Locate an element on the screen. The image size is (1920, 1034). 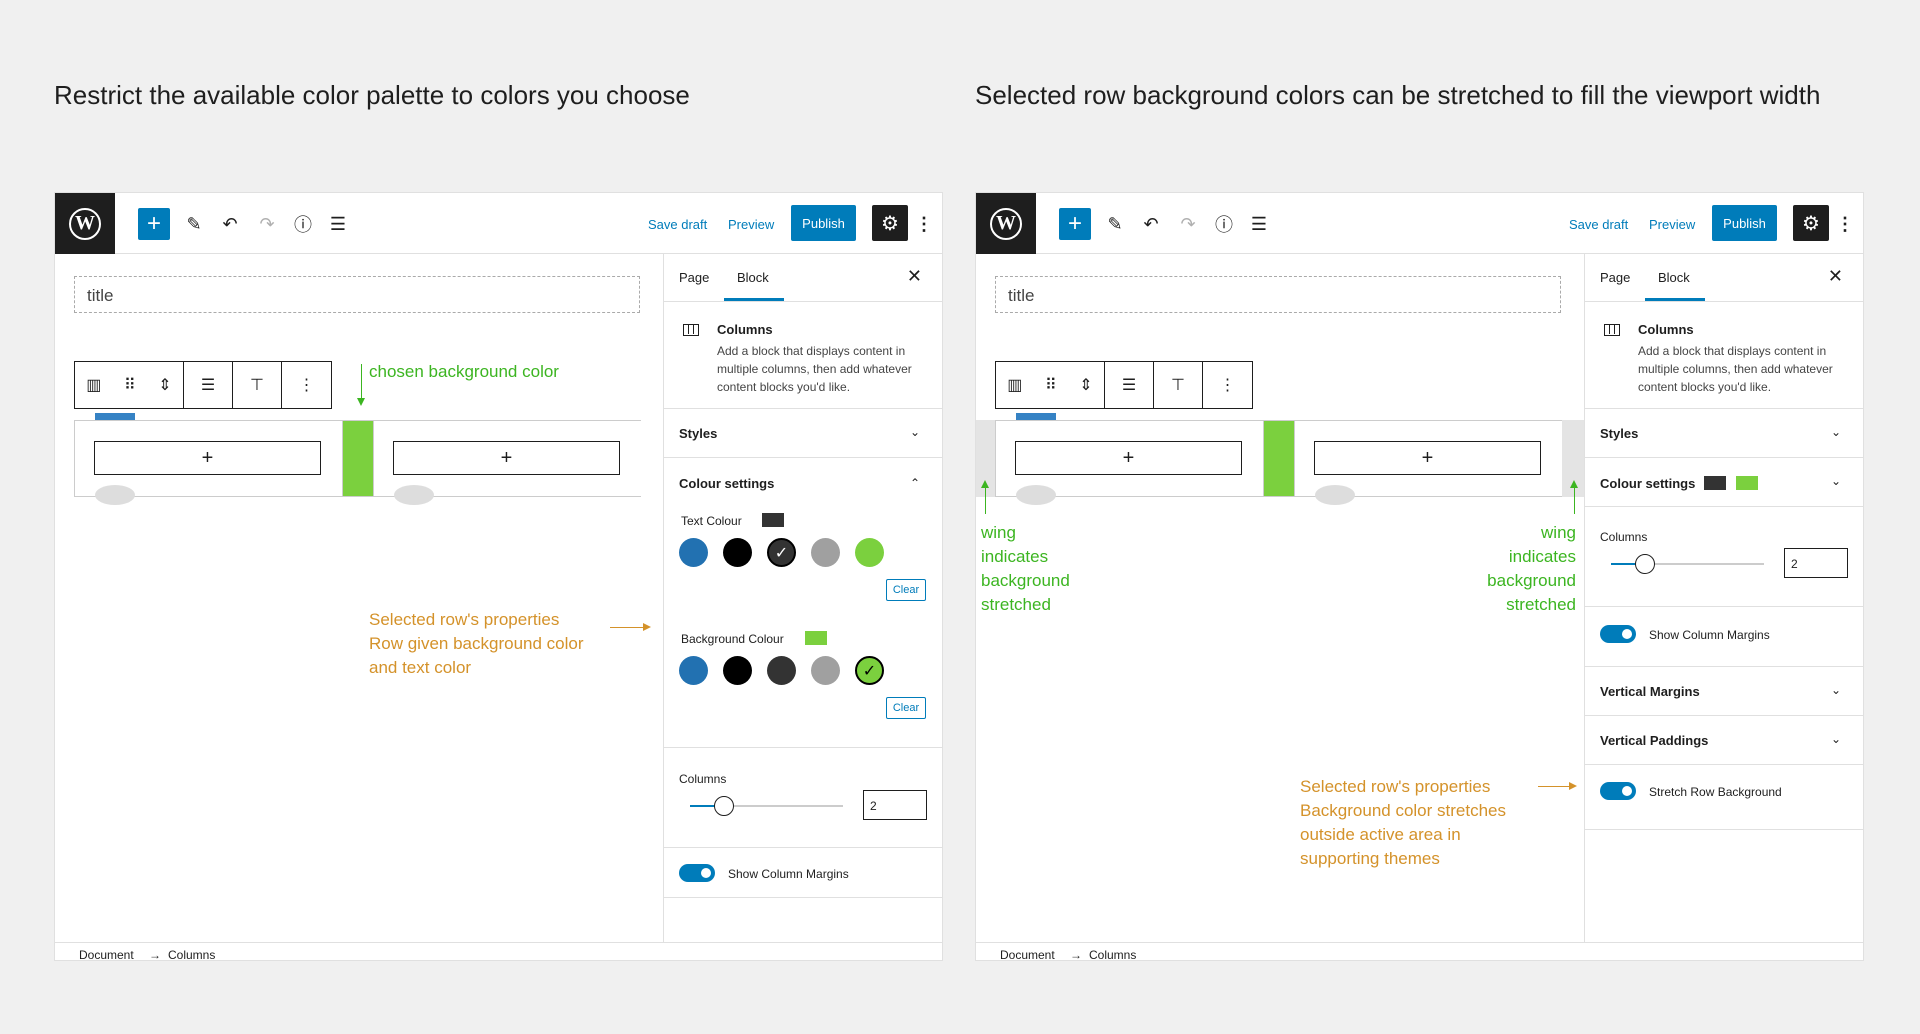
color-option-green is located at coordinates (869, 552).